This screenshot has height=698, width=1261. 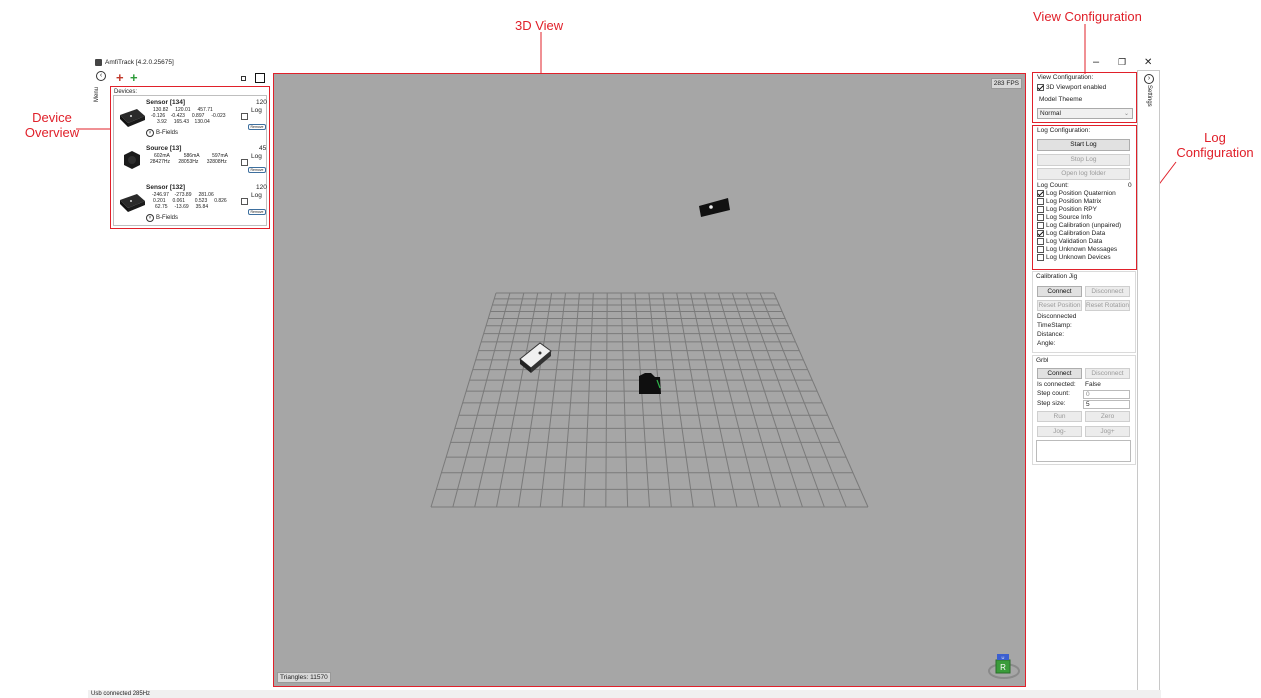 I want to click on menu-tab-label: Menu, so click(x=97, y=94).